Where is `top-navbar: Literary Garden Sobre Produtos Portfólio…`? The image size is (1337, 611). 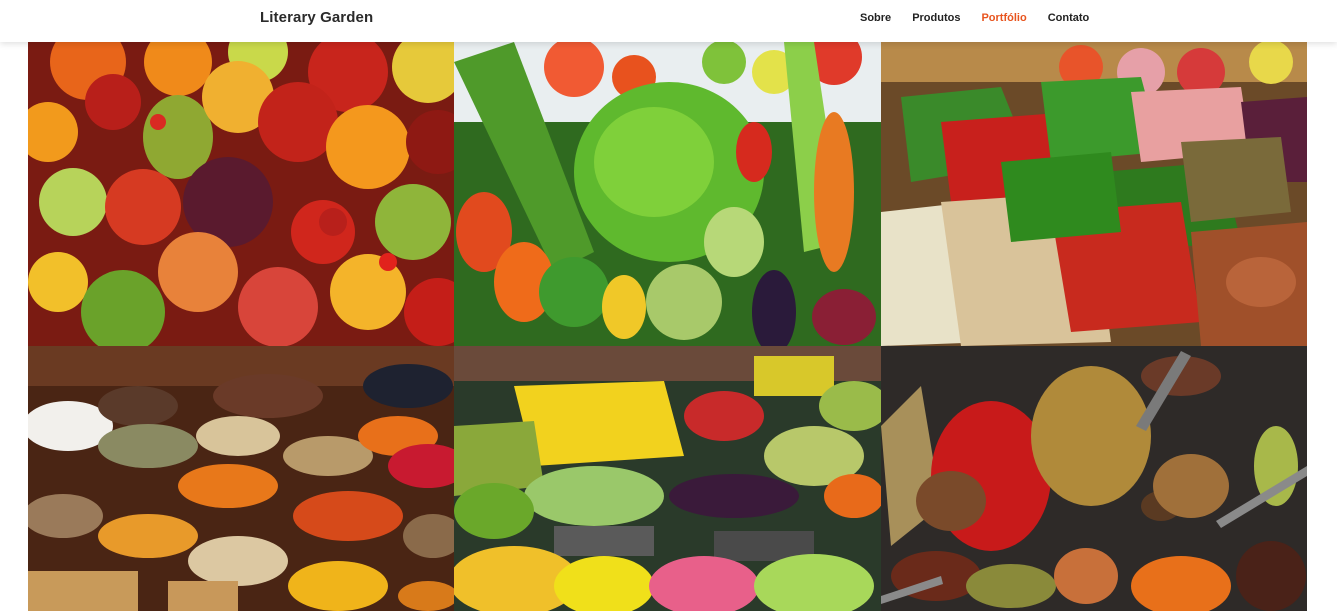
top-navbar: Literary Garden Sobre Produtos Portfólio… is located at coordinates (668, 21).